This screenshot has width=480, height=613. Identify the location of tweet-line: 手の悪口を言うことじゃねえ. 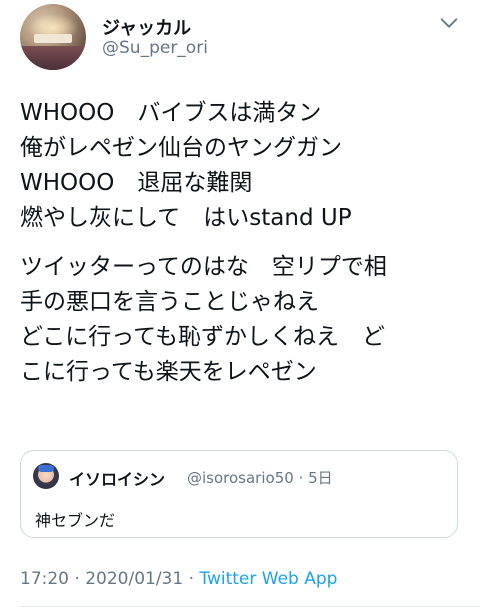
(169, 302).